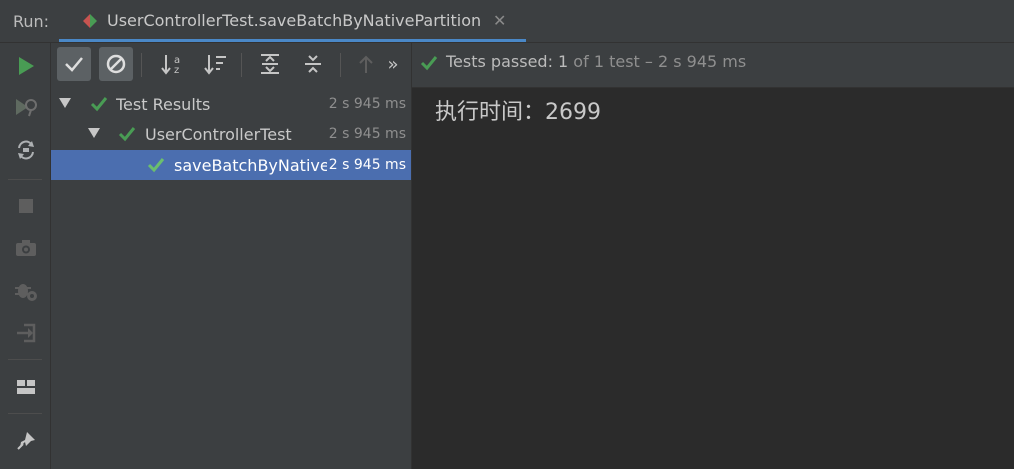 Image resolution: width=1014 pixels, height=469 pixels. I want to click on svg-text: z, so click(176, 70).